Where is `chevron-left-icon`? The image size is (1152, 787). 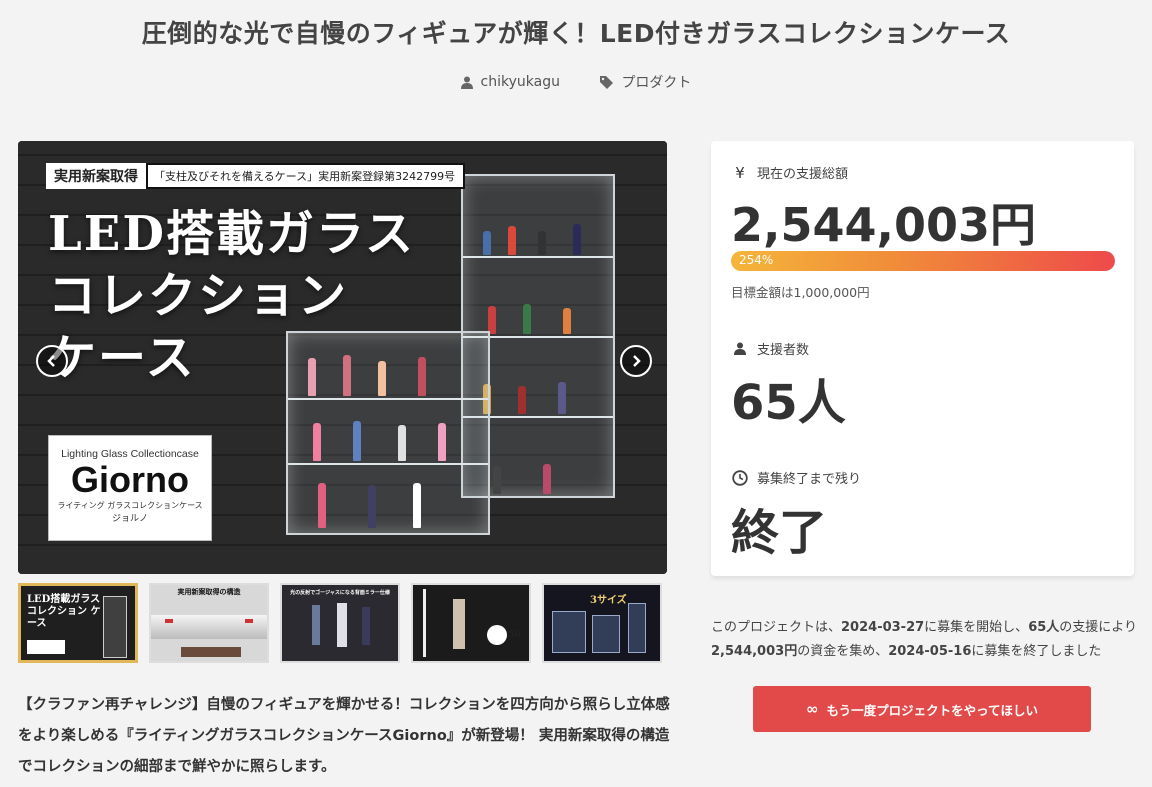
chevron-left-icon is located at coordinates (51, 361).